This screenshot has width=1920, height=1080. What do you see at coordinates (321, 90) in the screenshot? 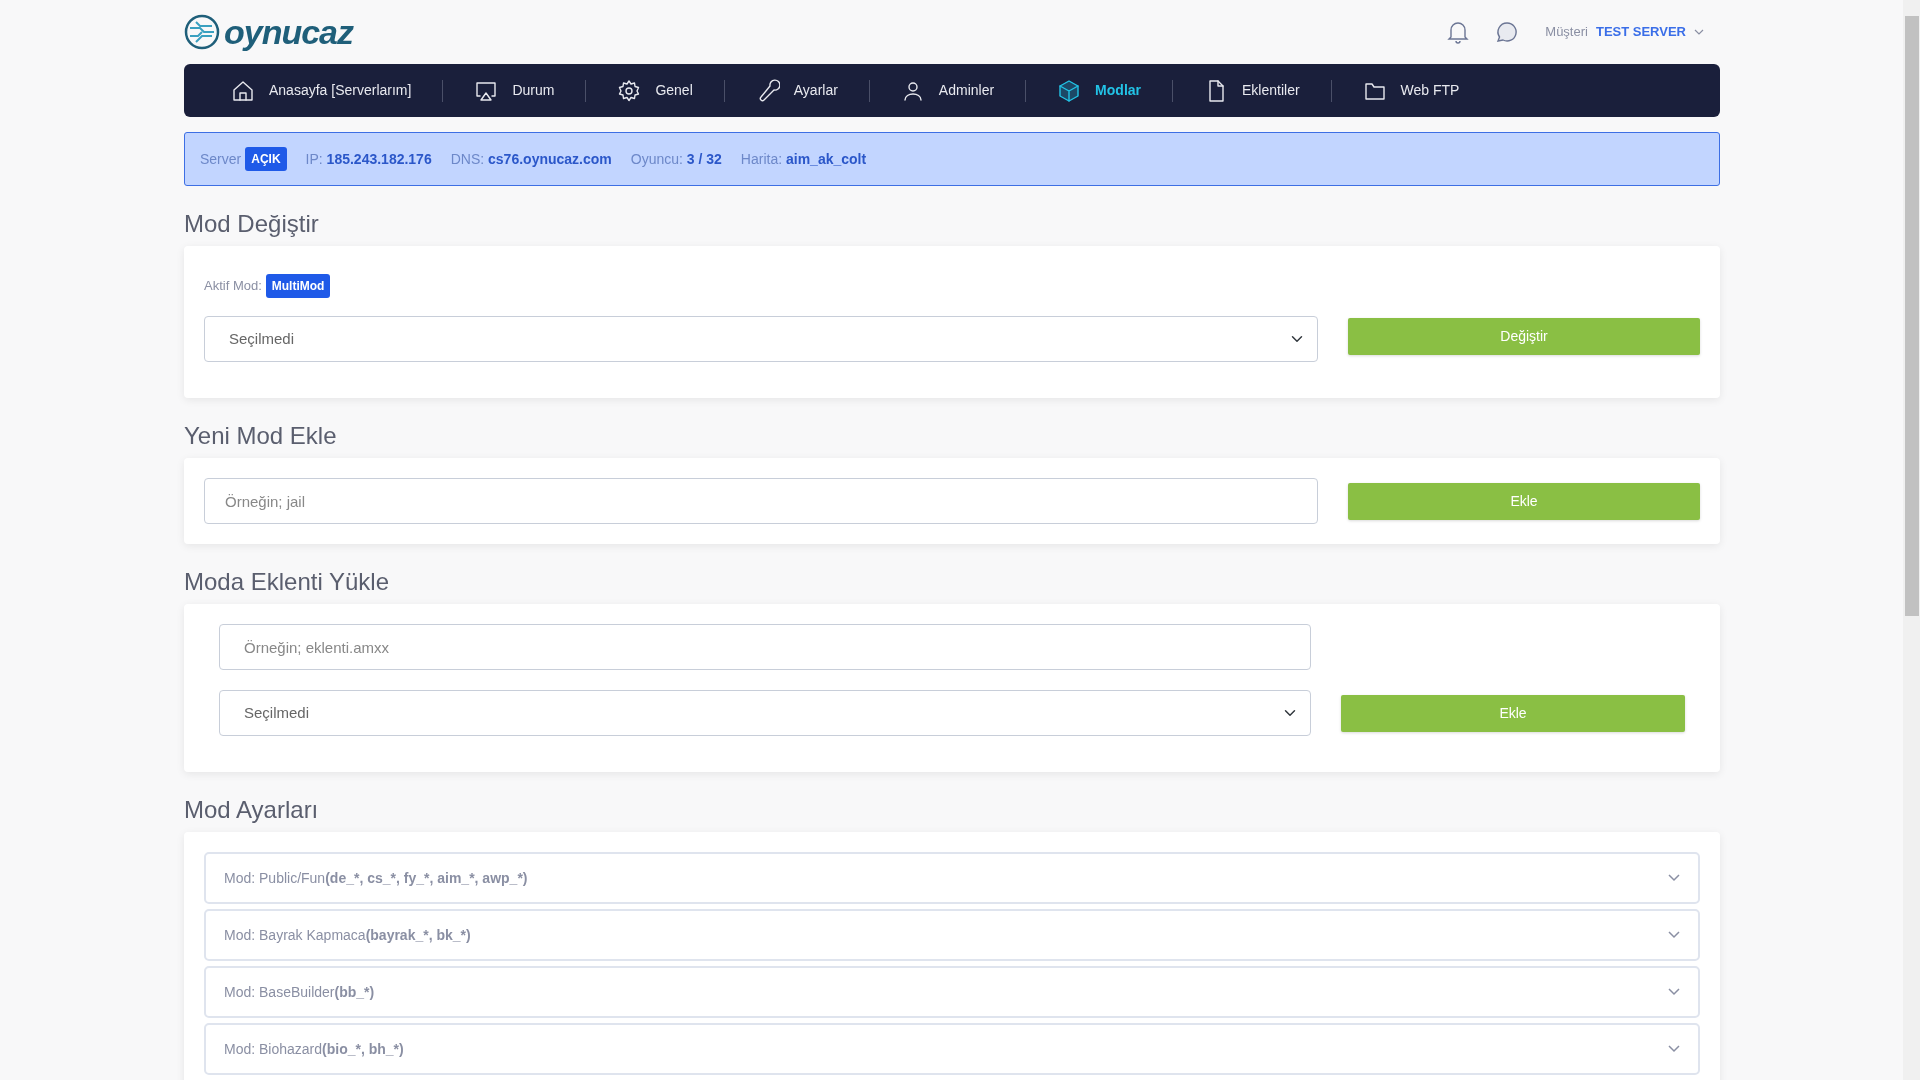
I see `nav-tab: Anasayfa [Serverlarım]` at bounding box center [321, 90].